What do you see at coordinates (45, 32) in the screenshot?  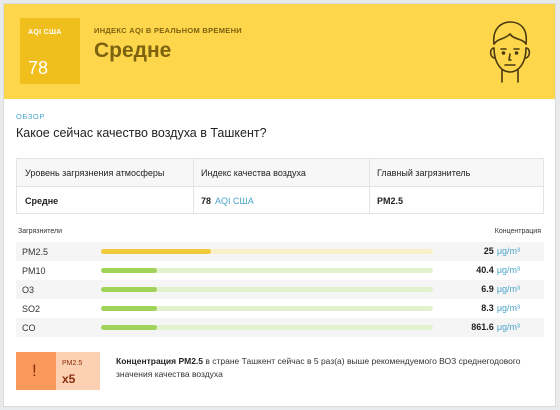 I see `aqi-badge-label: AQI США` at bounding box center [45, 32].